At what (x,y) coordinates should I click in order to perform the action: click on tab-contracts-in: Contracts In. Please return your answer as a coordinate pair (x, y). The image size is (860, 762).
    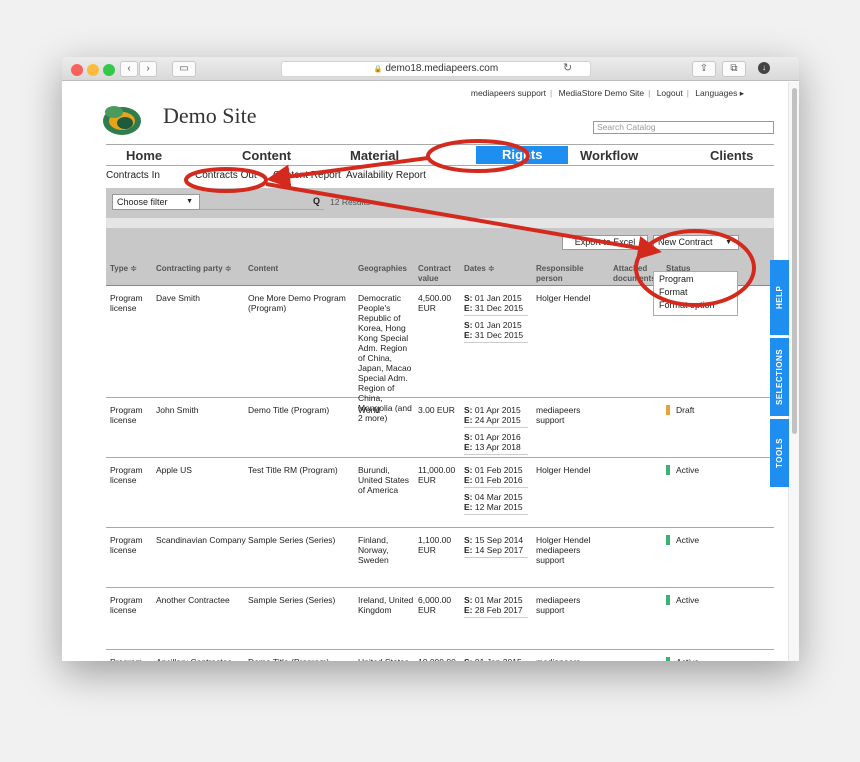
    Looking at the image, I should click on (133, 175).